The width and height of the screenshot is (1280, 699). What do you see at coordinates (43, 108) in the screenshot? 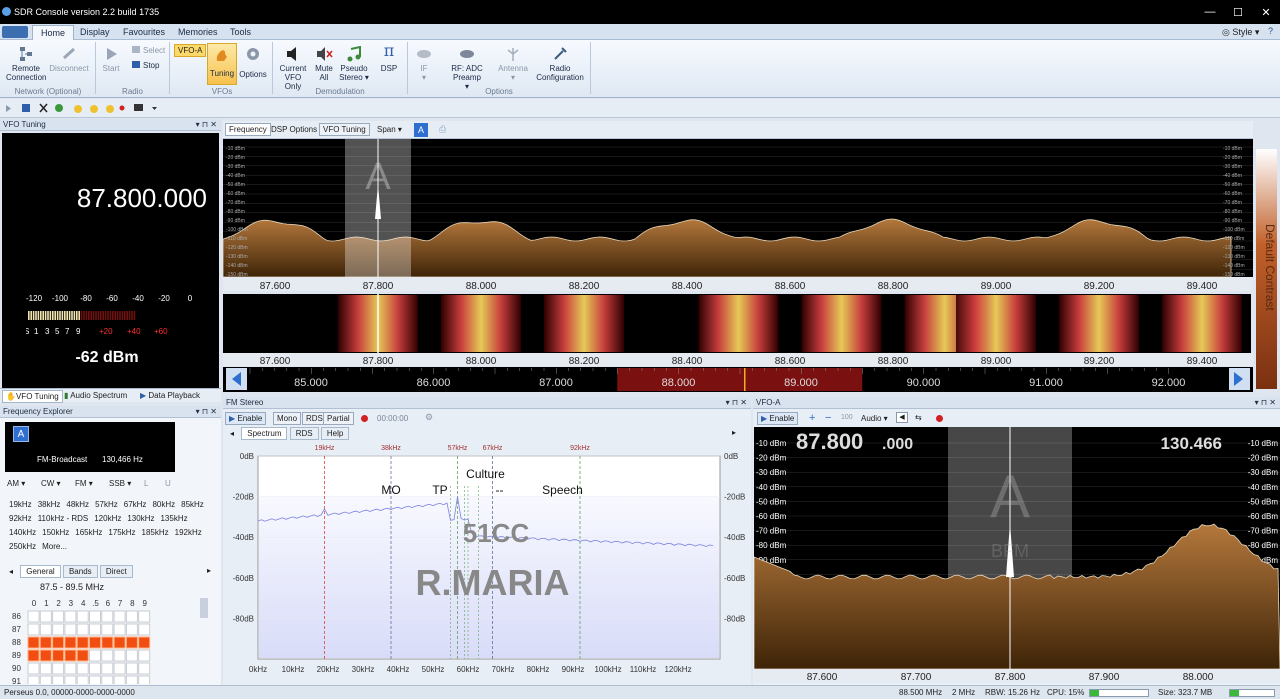
I see `quick-close-icon` at bounding box center [43, 108].